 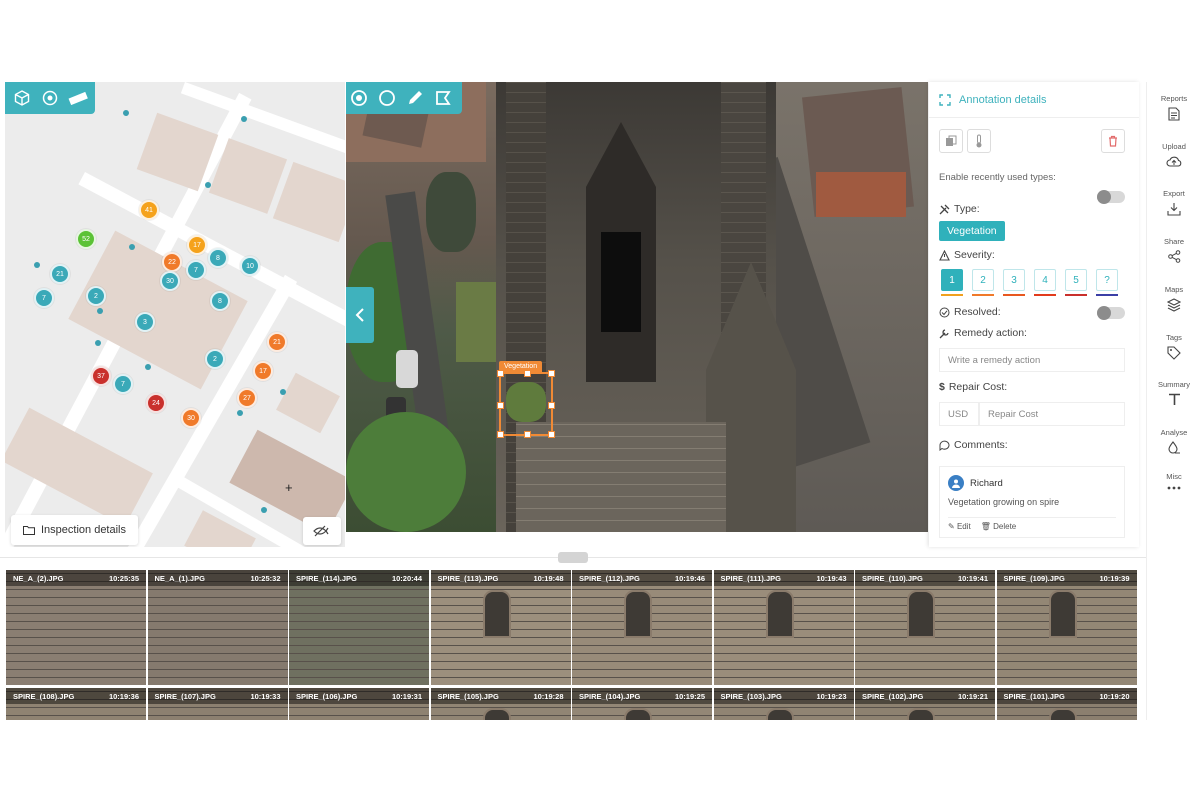 What do you see at coordinates (1032, 360) in the screenshot?
I see `remedy-input: Write a remedy action` at bounding box center [1032, 360].